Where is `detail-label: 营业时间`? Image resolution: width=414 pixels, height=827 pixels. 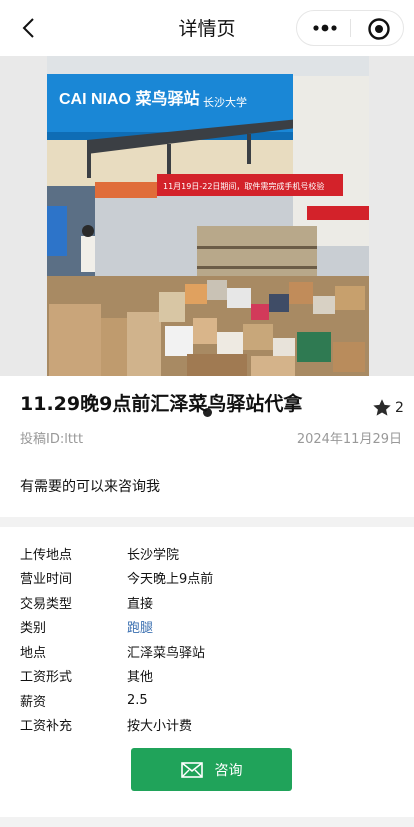
detail-label: 营业时间 is located at coordinates (46, 580).